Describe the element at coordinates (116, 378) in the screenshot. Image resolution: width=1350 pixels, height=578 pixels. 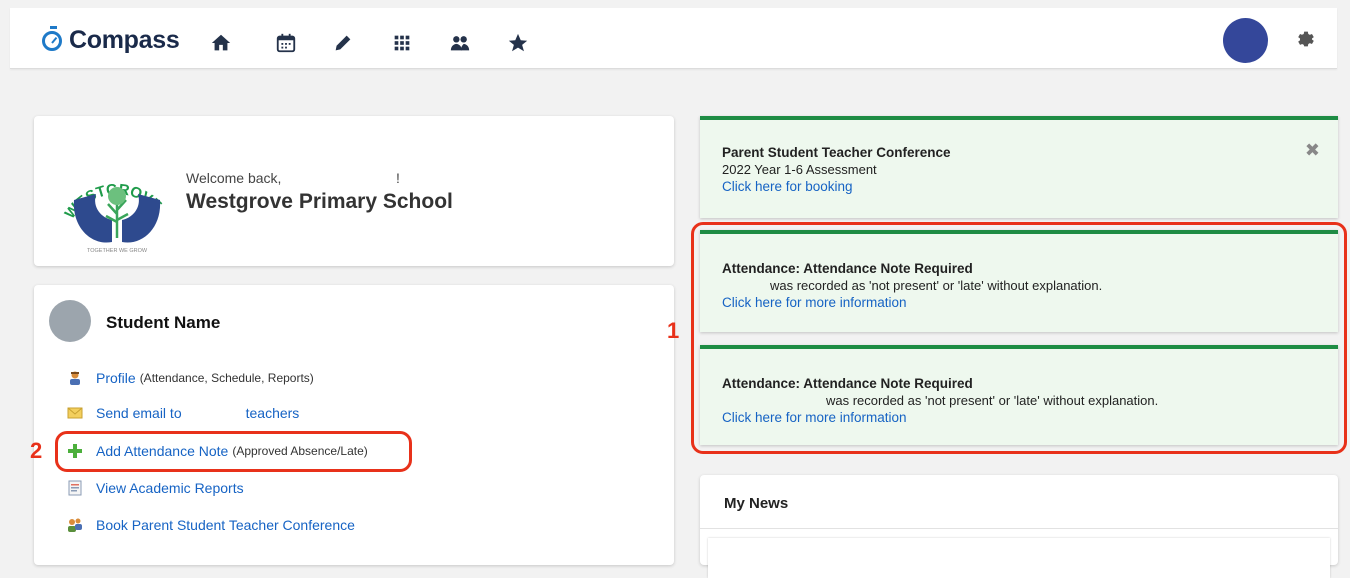
I see `profile-link: Profile` at that location.